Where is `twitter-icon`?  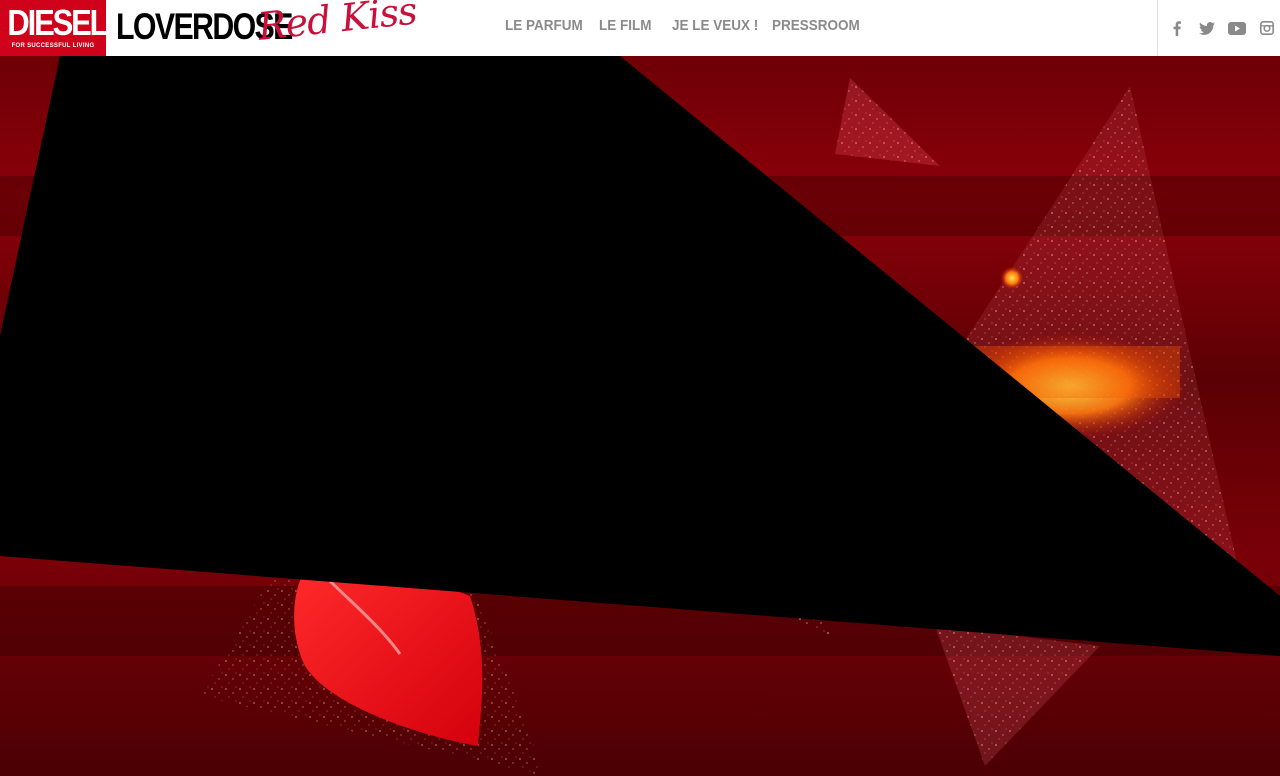
twitter-icon is located at coordinates (1207, 28).